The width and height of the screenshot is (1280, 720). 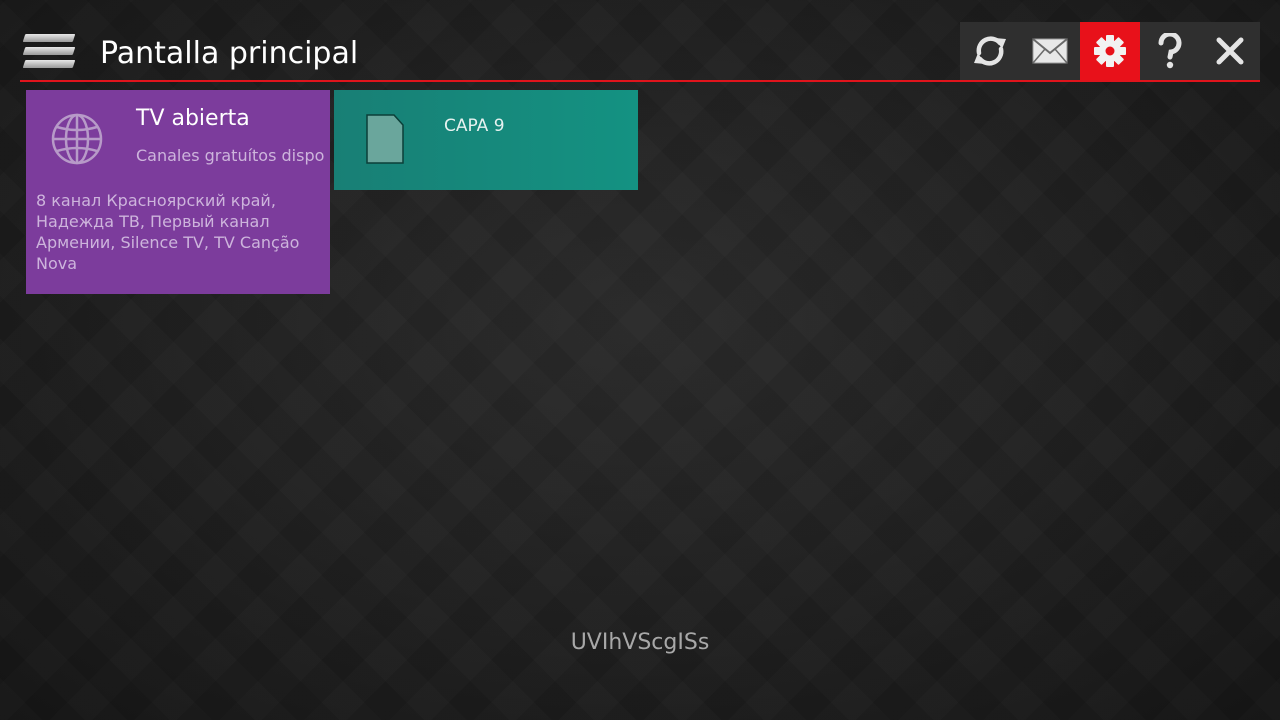 I want to click on device-code: UVIhVScgISs, so click(x=640, y=642).